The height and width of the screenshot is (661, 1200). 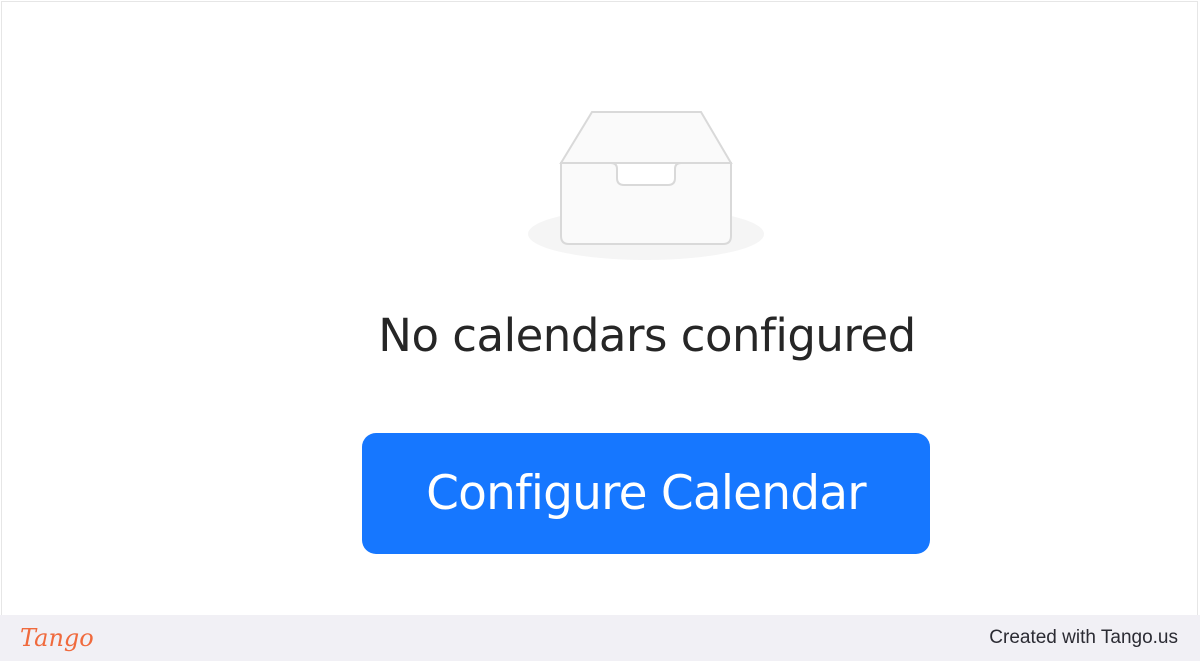 What do you see at coordinates (57, 638) in the screenshot?
I see `tango-logo: Tango` at bounding box center [57, 638].